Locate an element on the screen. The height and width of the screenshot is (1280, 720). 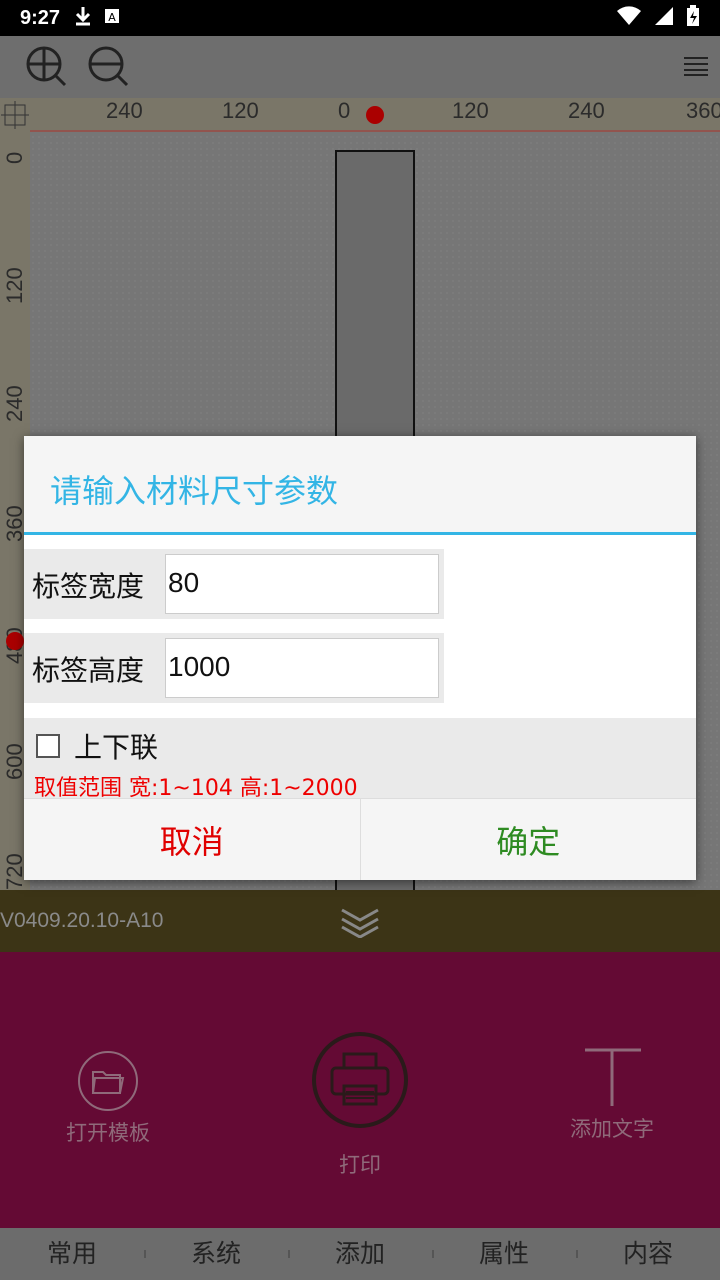
open-template-button: 打开模板 is located at coordinates (108, 1098).